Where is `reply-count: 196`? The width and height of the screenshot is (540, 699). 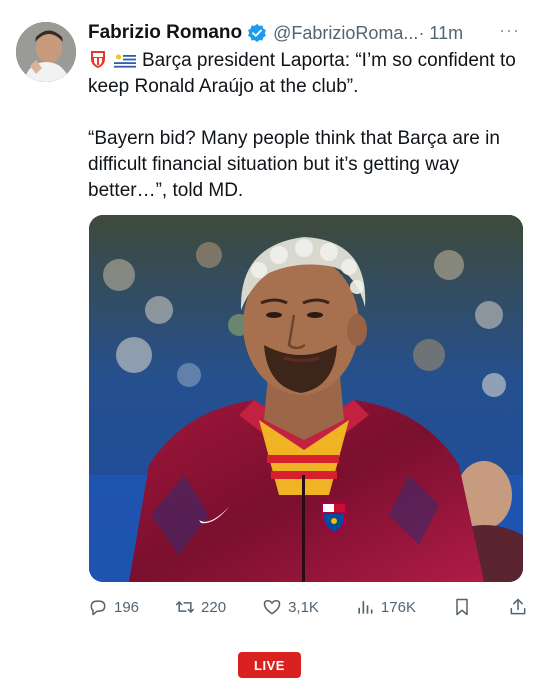 reply-count: 196 is located at coordinates (127, 607).